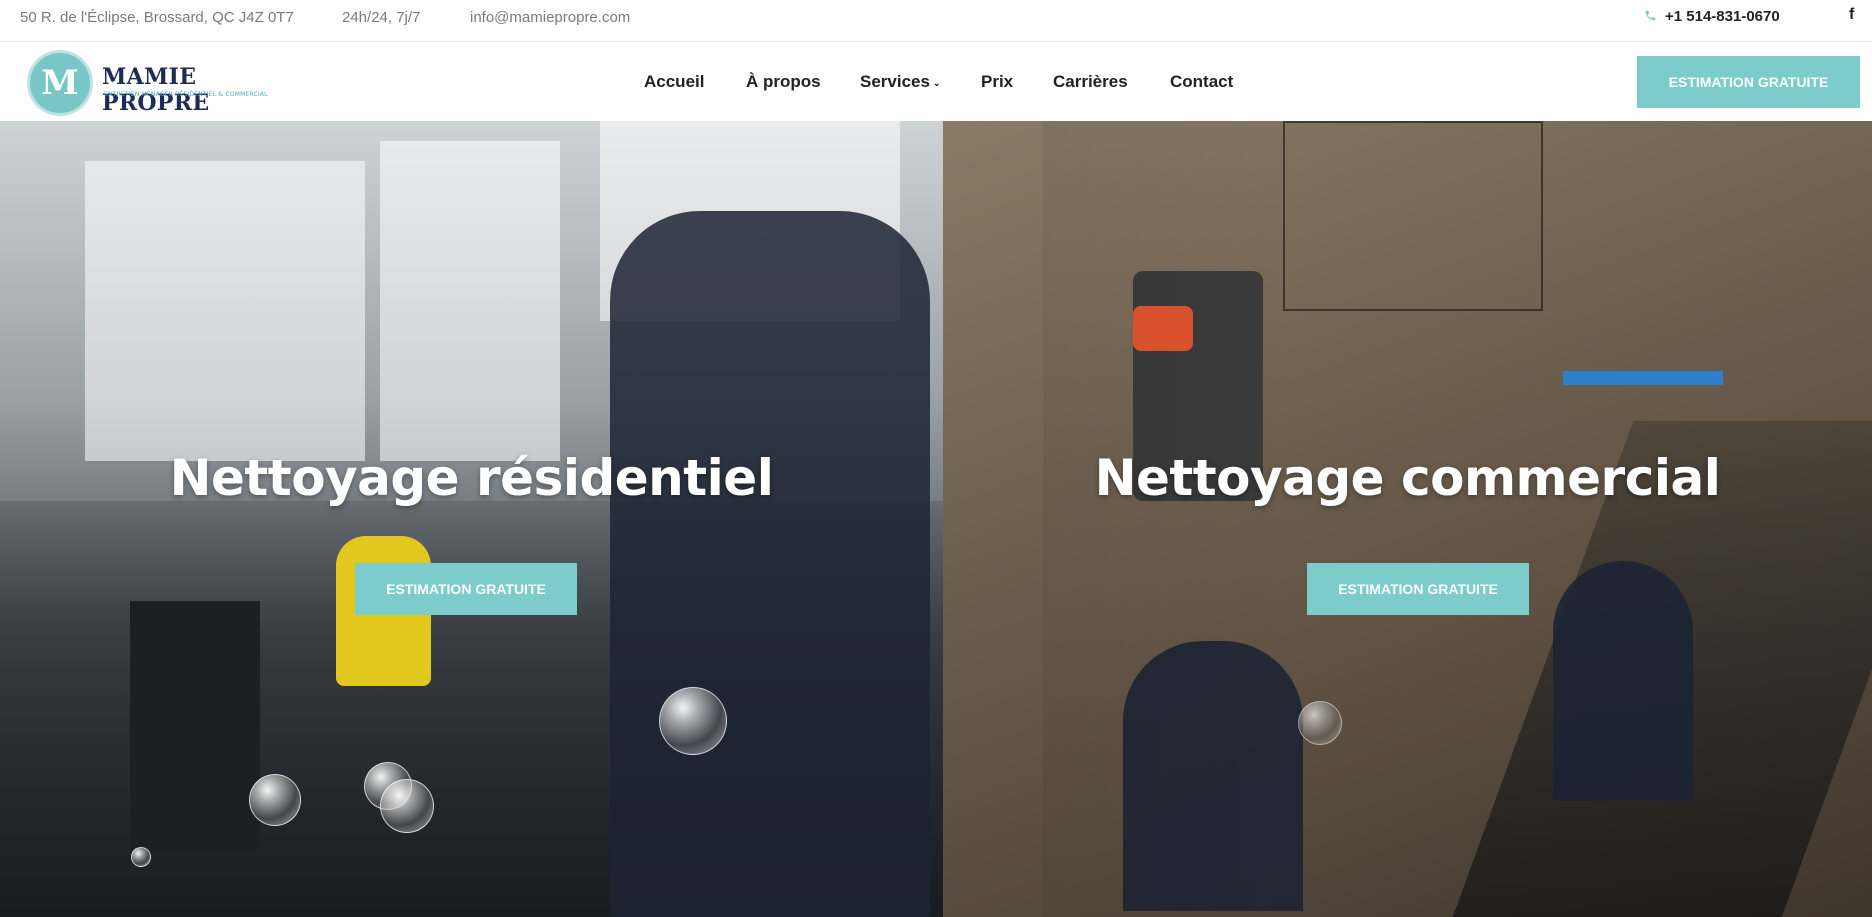 The width and height of the screenshot is (1872, 917). What do you see at coordinates (895, 81) in the screenshot?
I see `nav-services-label: Services` at bounding box center [895, 81].